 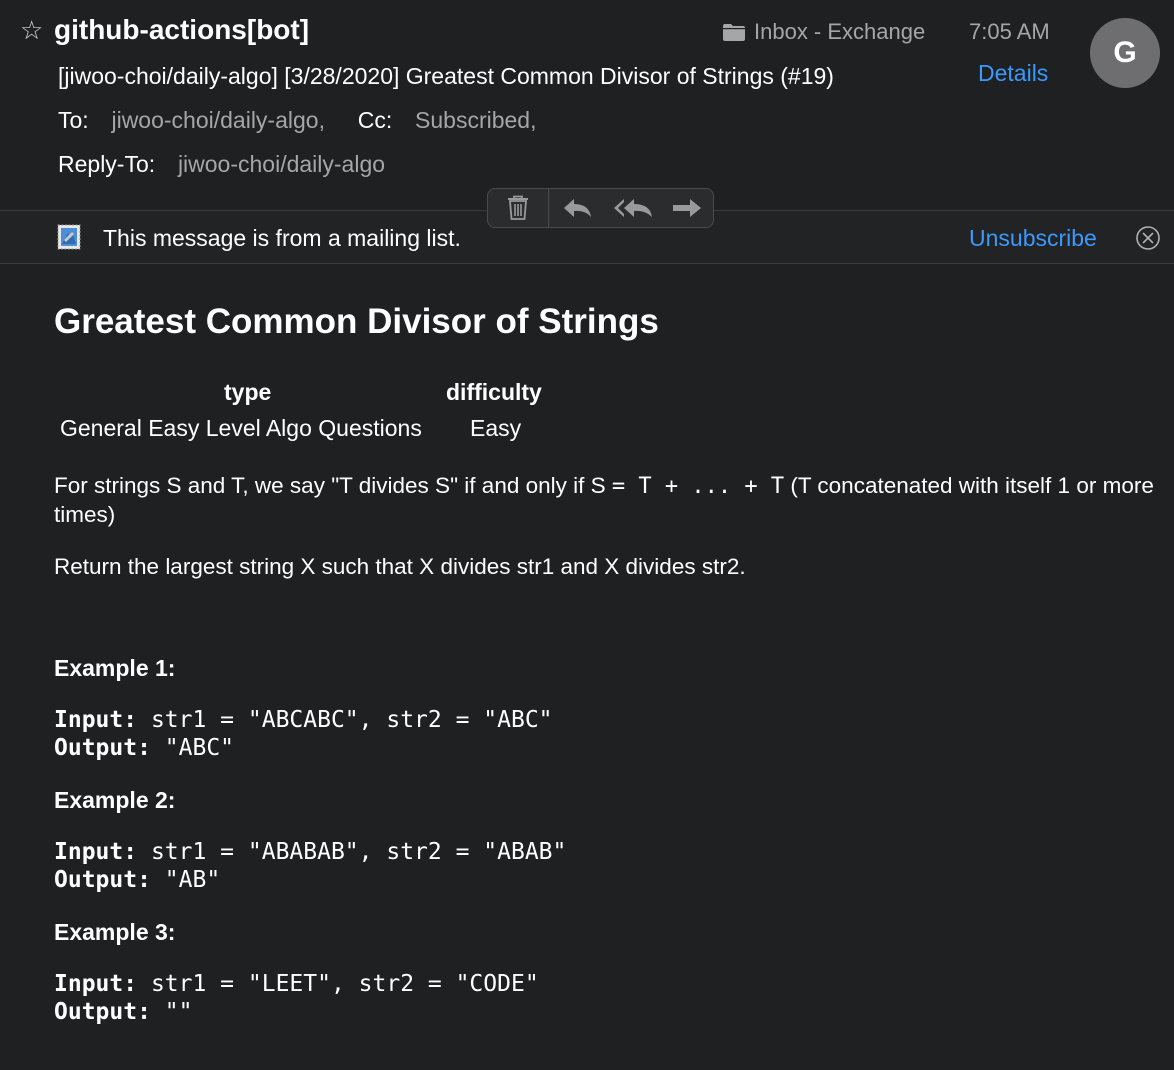 I want to click on trash-icon, so click(x=518, y=207).